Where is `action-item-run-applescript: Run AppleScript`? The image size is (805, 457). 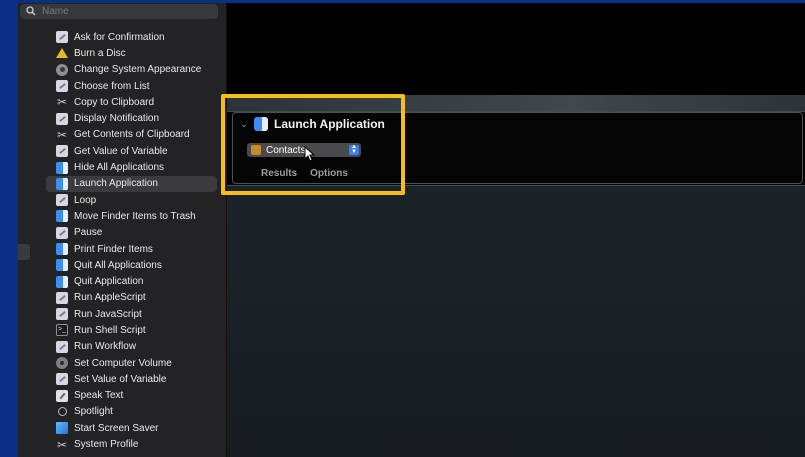
action-item-run-applescript: Run AppleScript is located at coordinates (133, 298).